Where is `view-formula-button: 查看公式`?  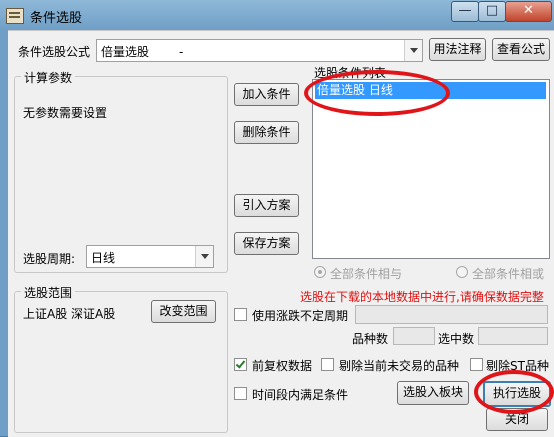 view-formula-button: 查看公式 is located at coordinates (521, 49).